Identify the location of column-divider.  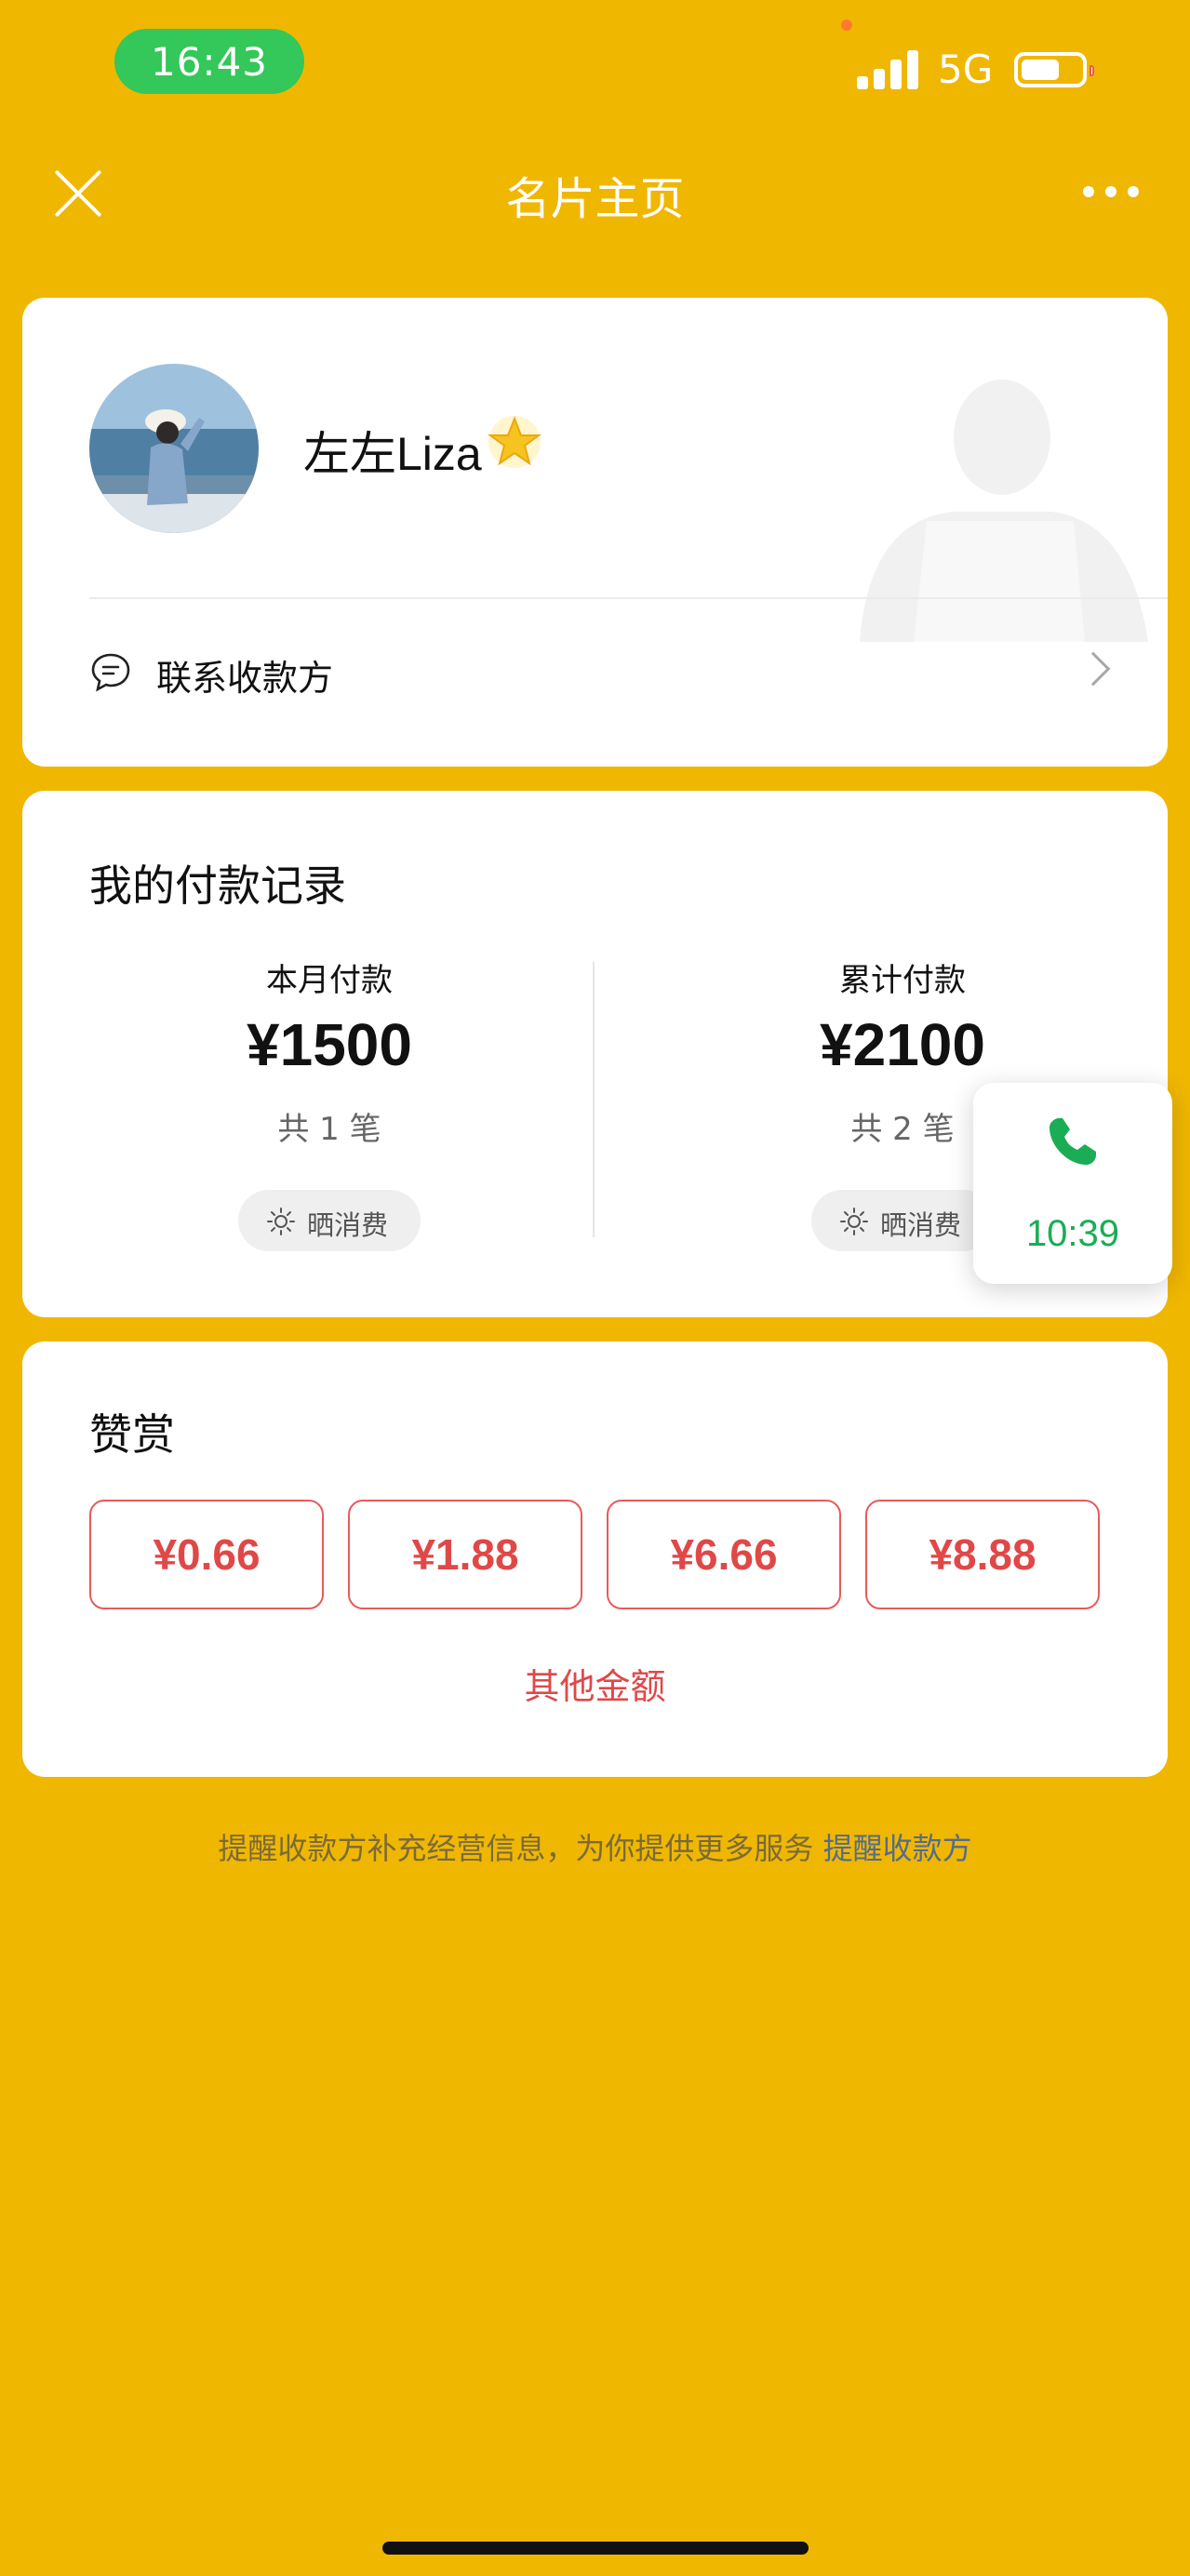
(594, 1099).